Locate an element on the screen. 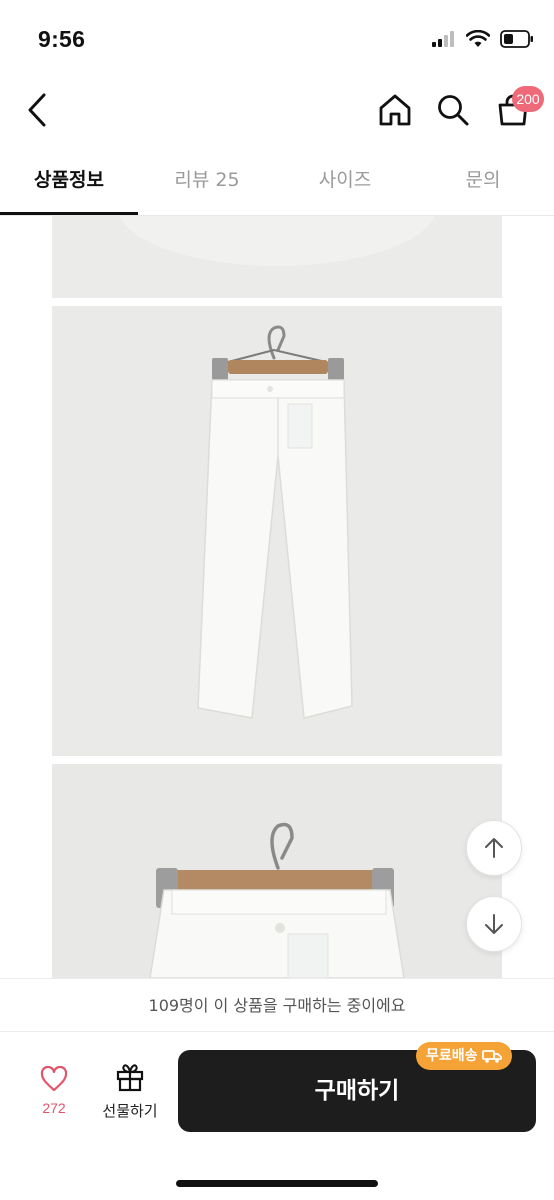  scroll-down-button is located at coordinates (494, 924).